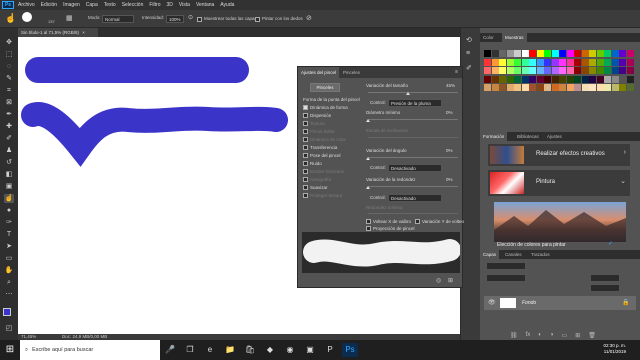 The width and height of the screenshot is (640, 360). What do you see at coordinates (368, 228) in the screenshot?
I see `projection-checkbox` at bounding box center [368, 228].